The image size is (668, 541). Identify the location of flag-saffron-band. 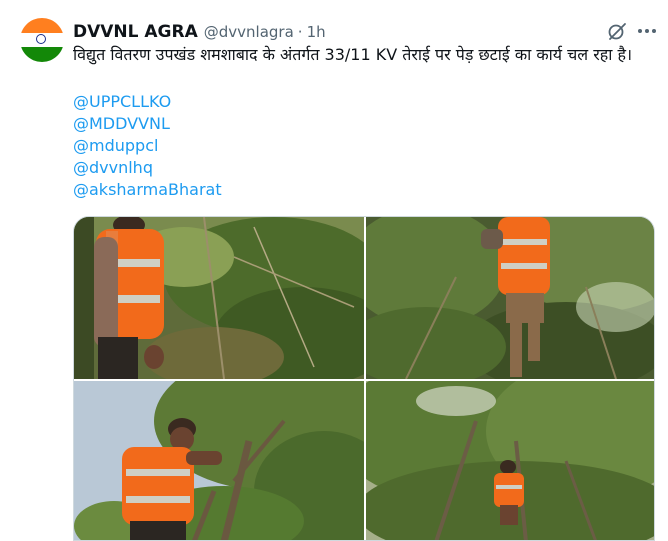
(42, 25).